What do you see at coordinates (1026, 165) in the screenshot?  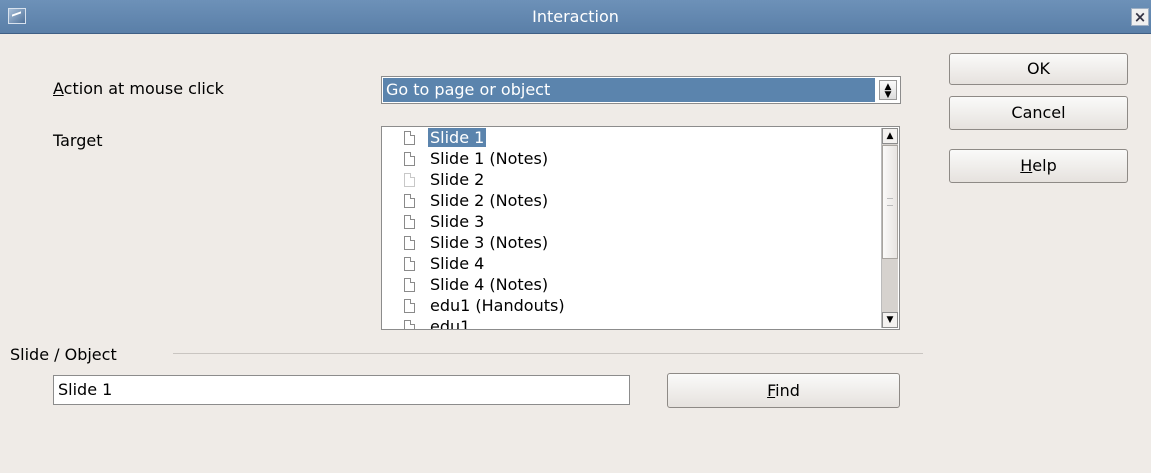 I see `help-mnemonic: H` at bounding box center [1026, 165].